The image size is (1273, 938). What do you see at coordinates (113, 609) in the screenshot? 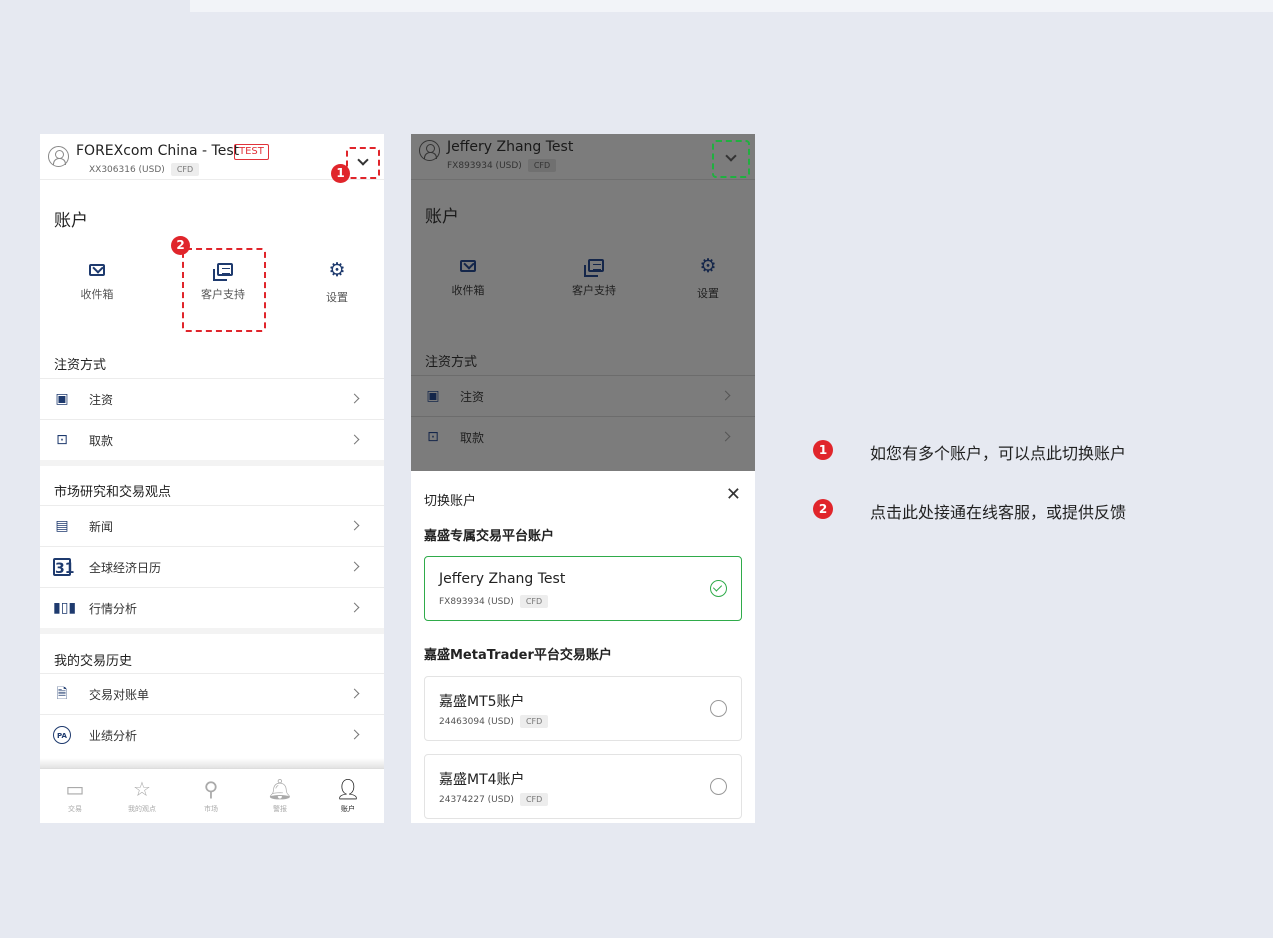
I see `row-label: 行情分析` at bounding box center [113, 609].